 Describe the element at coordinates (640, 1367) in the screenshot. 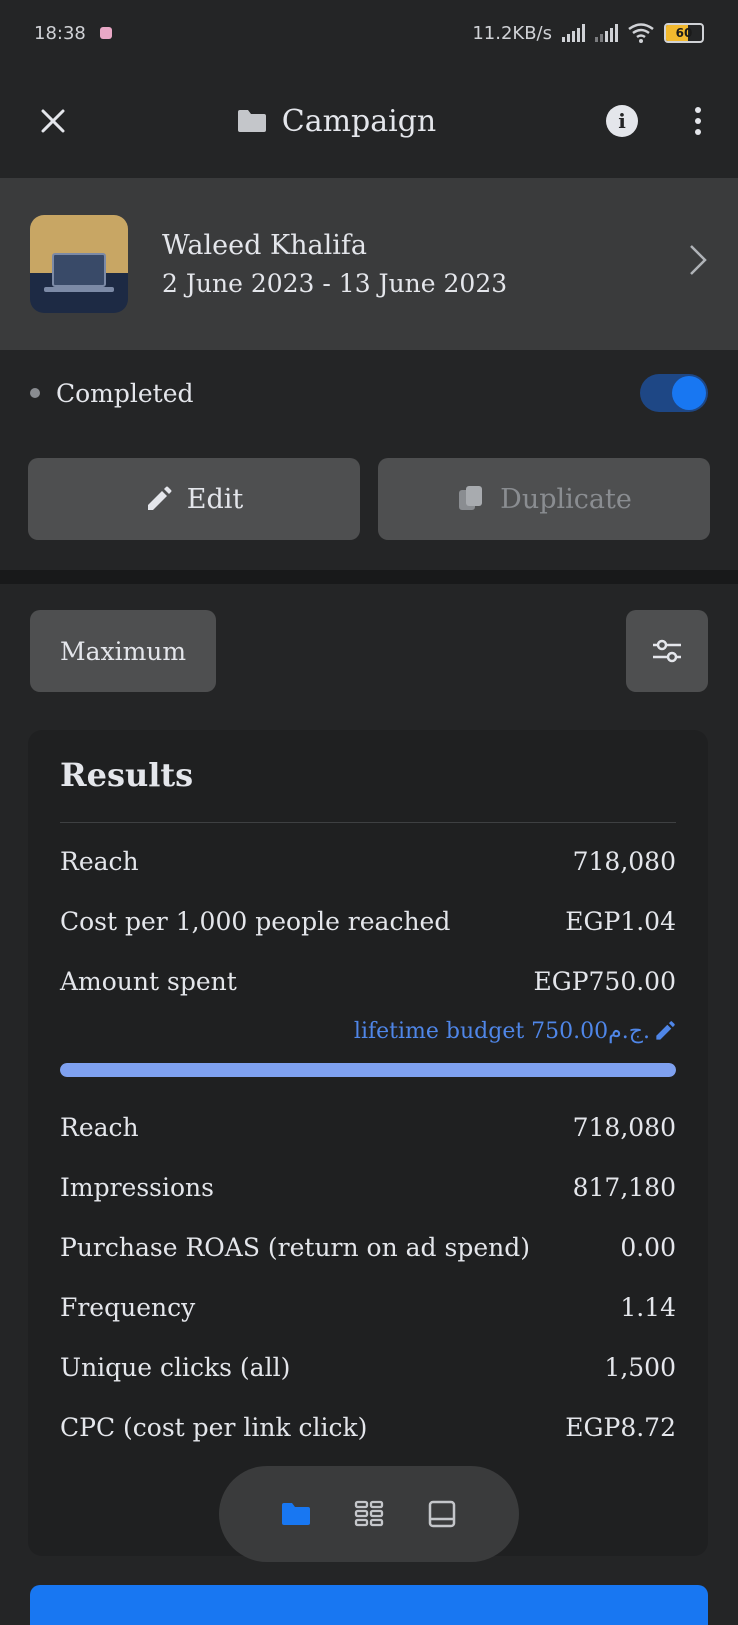

I see `metric-value: 1,500` at that location.